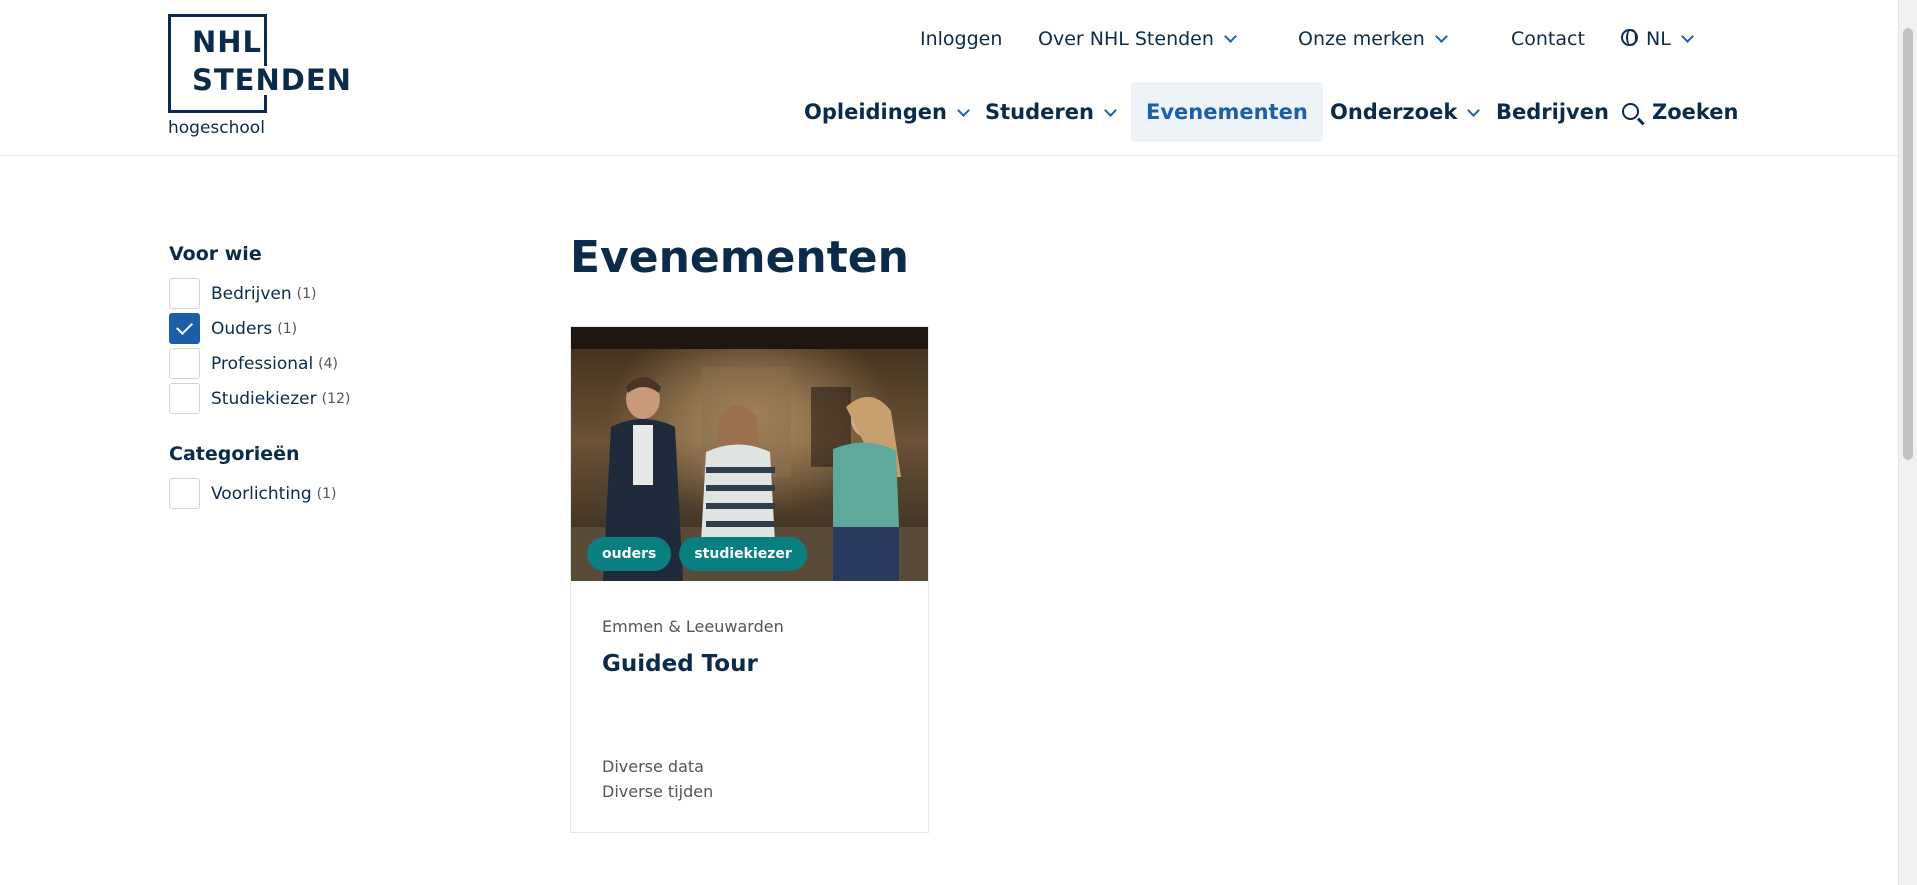 This screenshot has width=1917, height=885. I want to click on contact-link: Contact, so click(1548, 39).